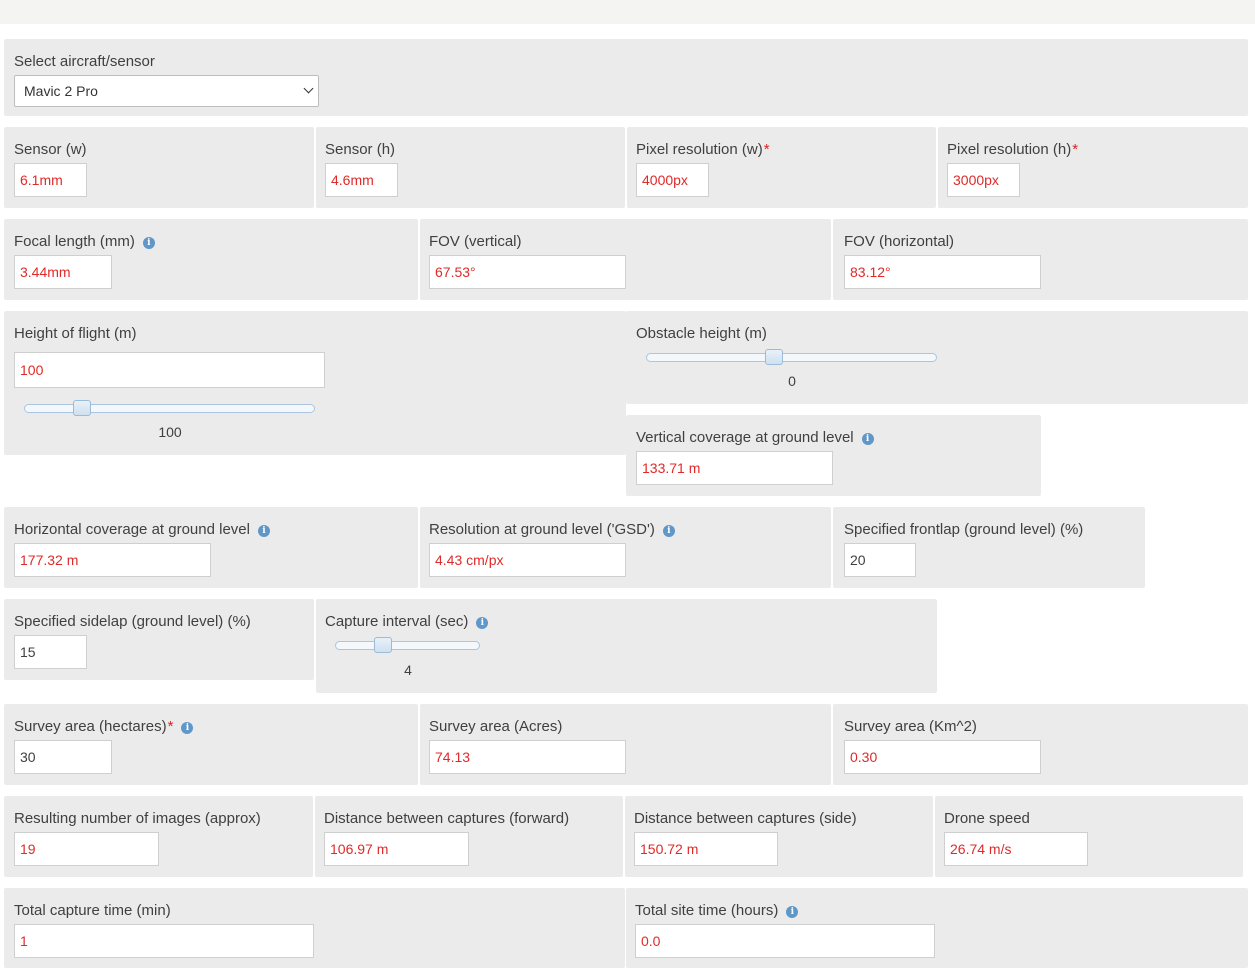  Describe the element at coordinates (734, 468) in the screenshot. I see `vcov-field: 133.71 m` at that location.